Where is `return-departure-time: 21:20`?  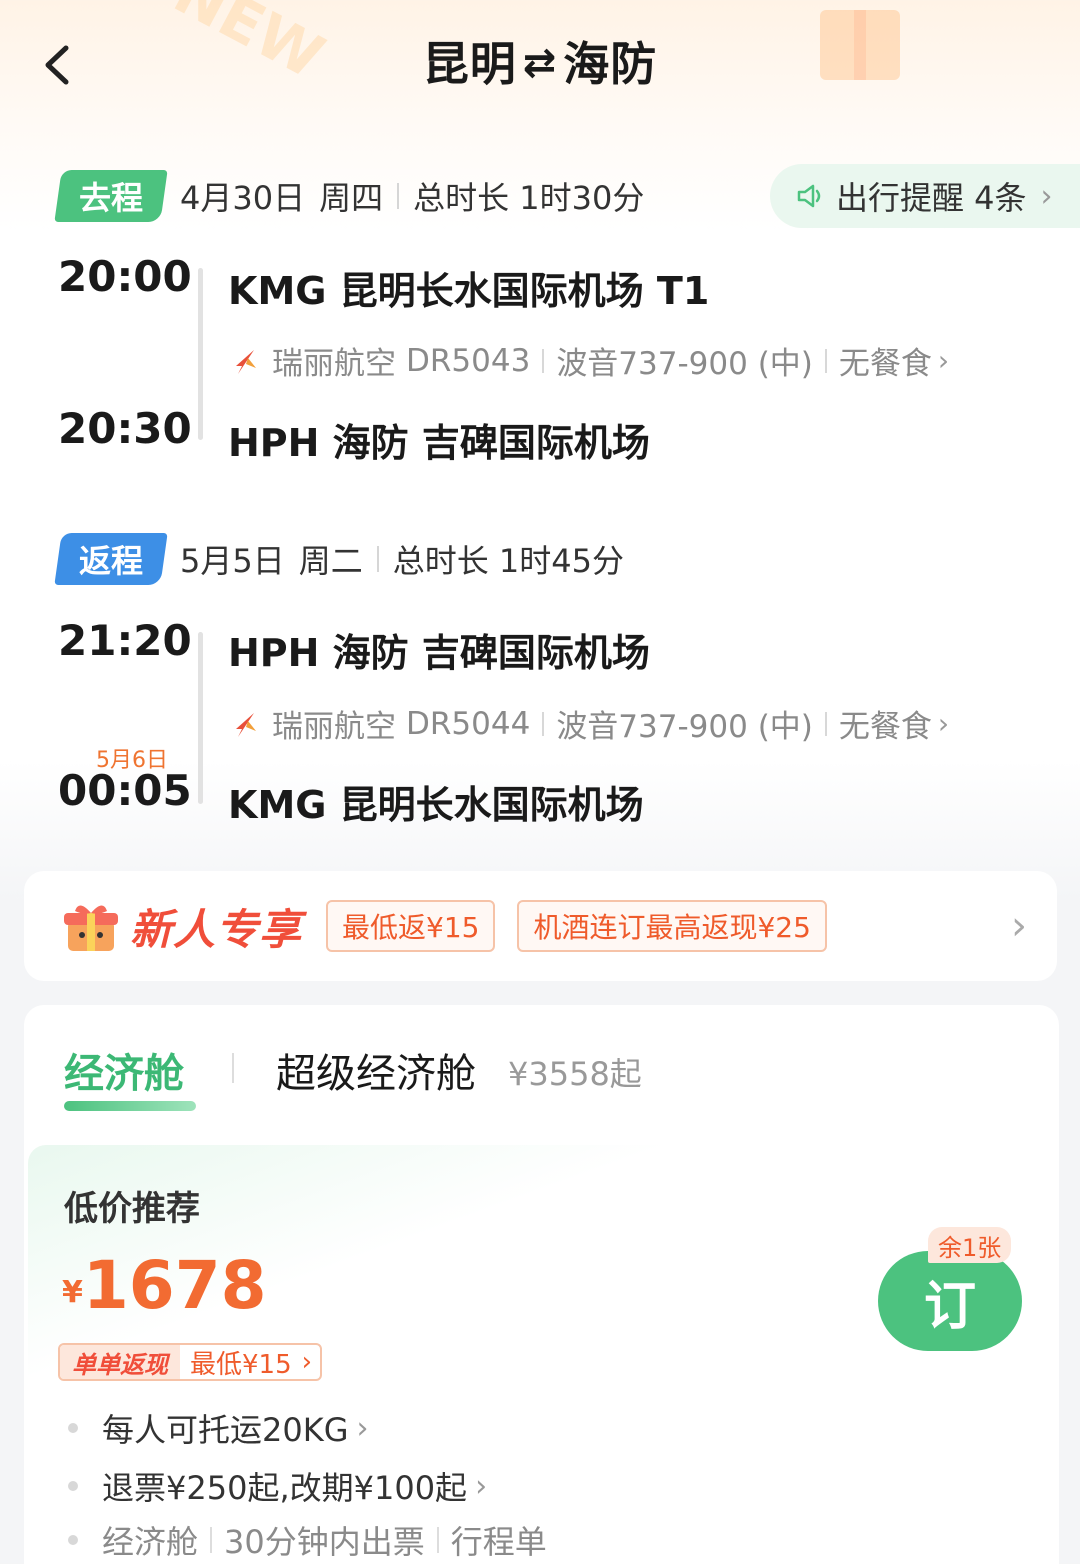
return-departure-time: 21:20 is located at coordinates (125, 640).